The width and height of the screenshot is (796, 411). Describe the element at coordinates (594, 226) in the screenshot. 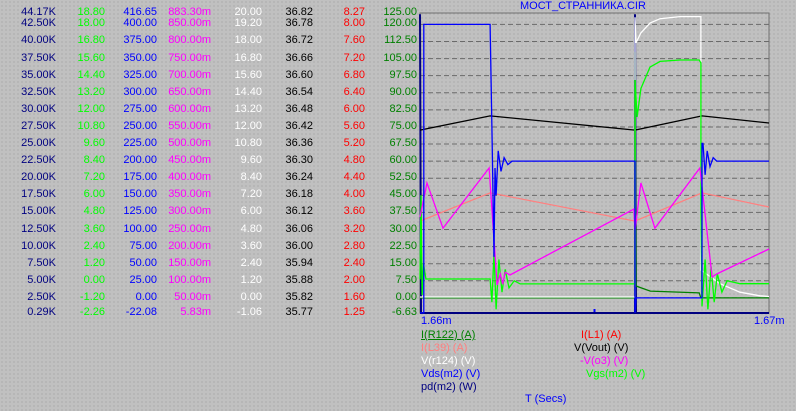

I see `trace-vo3` at that location.